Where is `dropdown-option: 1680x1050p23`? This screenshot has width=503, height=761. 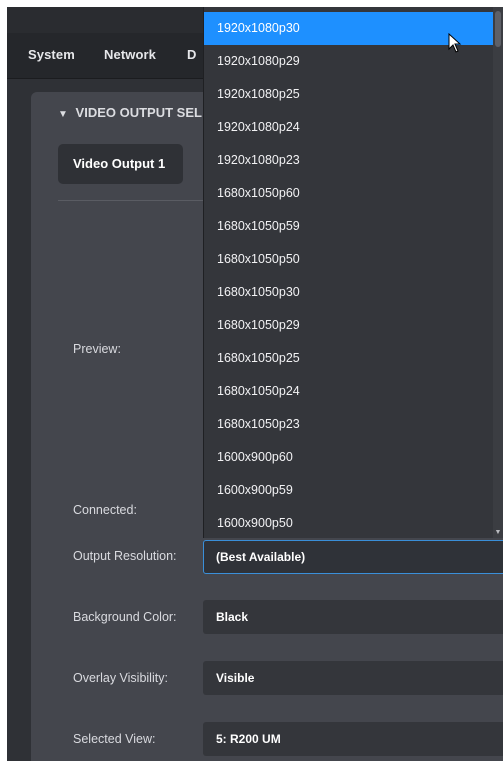
dropdown-option: 1680x1050p23 is located at coordinates (349, 424).